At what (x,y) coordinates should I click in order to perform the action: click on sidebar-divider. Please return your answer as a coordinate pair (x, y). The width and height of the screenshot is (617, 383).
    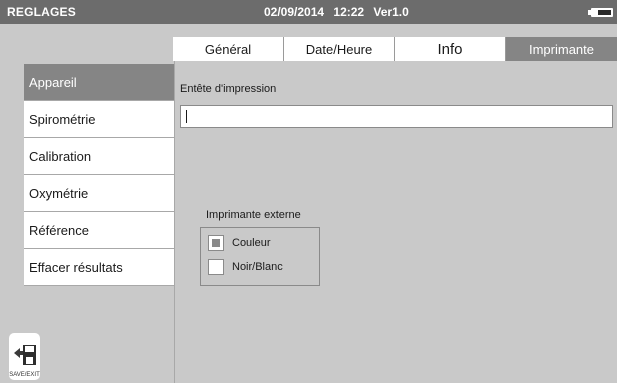
    Looking at the image, I should click on (174, 222).